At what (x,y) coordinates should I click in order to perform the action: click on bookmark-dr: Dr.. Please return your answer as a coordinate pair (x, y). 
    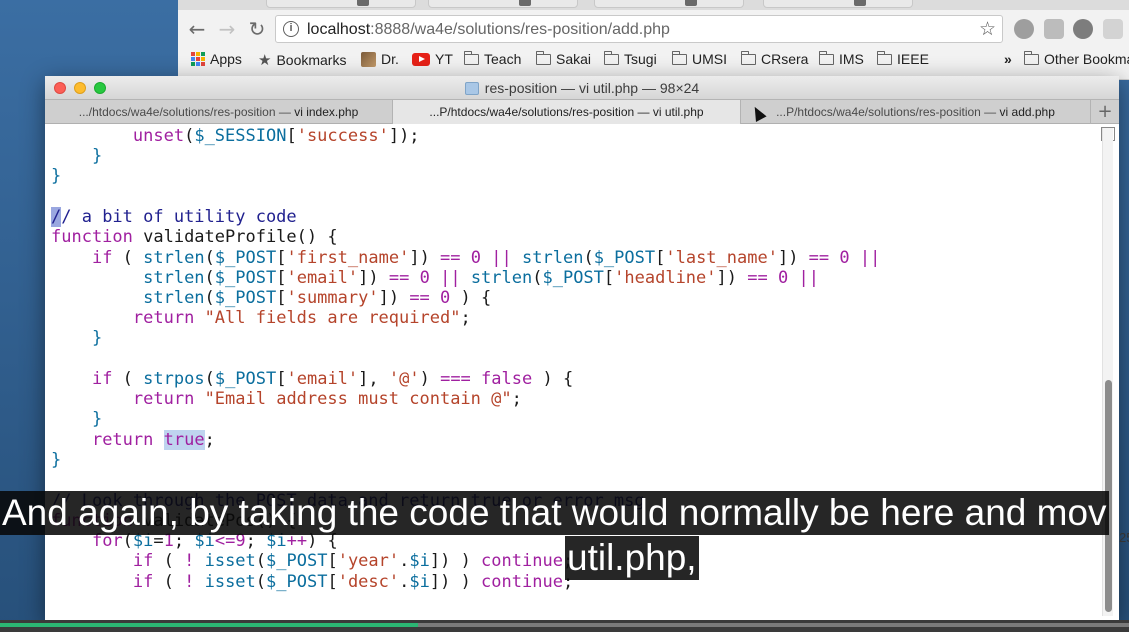
    Looking at the image, I should click on (380, 59).